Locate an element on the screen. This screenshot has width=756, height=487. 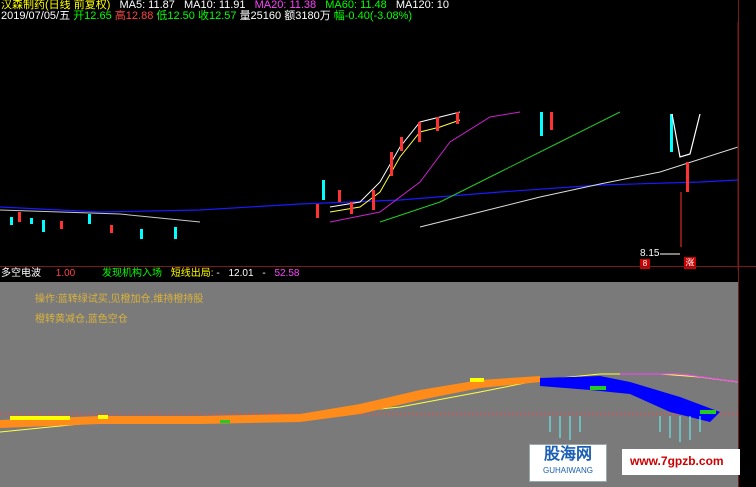
panel-divider is located at coordinates (378, 266).